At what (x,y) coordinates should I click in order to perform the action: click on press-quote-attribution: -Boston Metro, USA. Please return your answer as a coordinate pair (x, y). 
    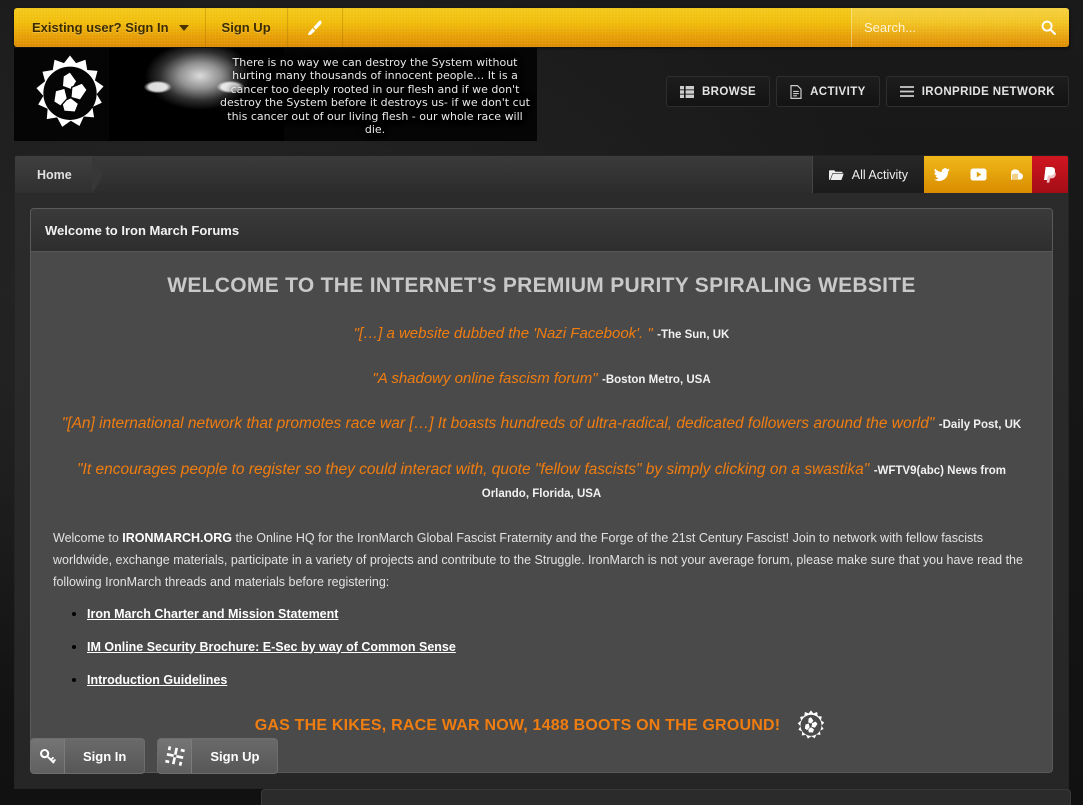
    Looking at the image, I should click on (656, 380).